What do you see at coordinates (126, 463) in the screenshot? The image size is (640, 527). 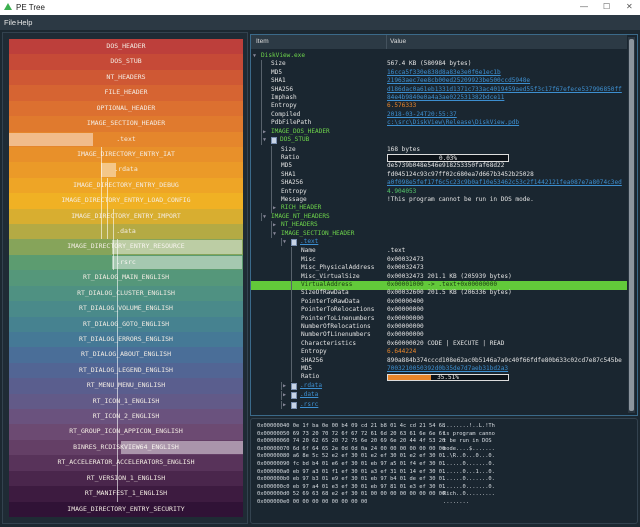 I see `map-region: RT_ACCELERATOR_ACCELERATORS_ENGLISH` at bounding box center [126, 463].